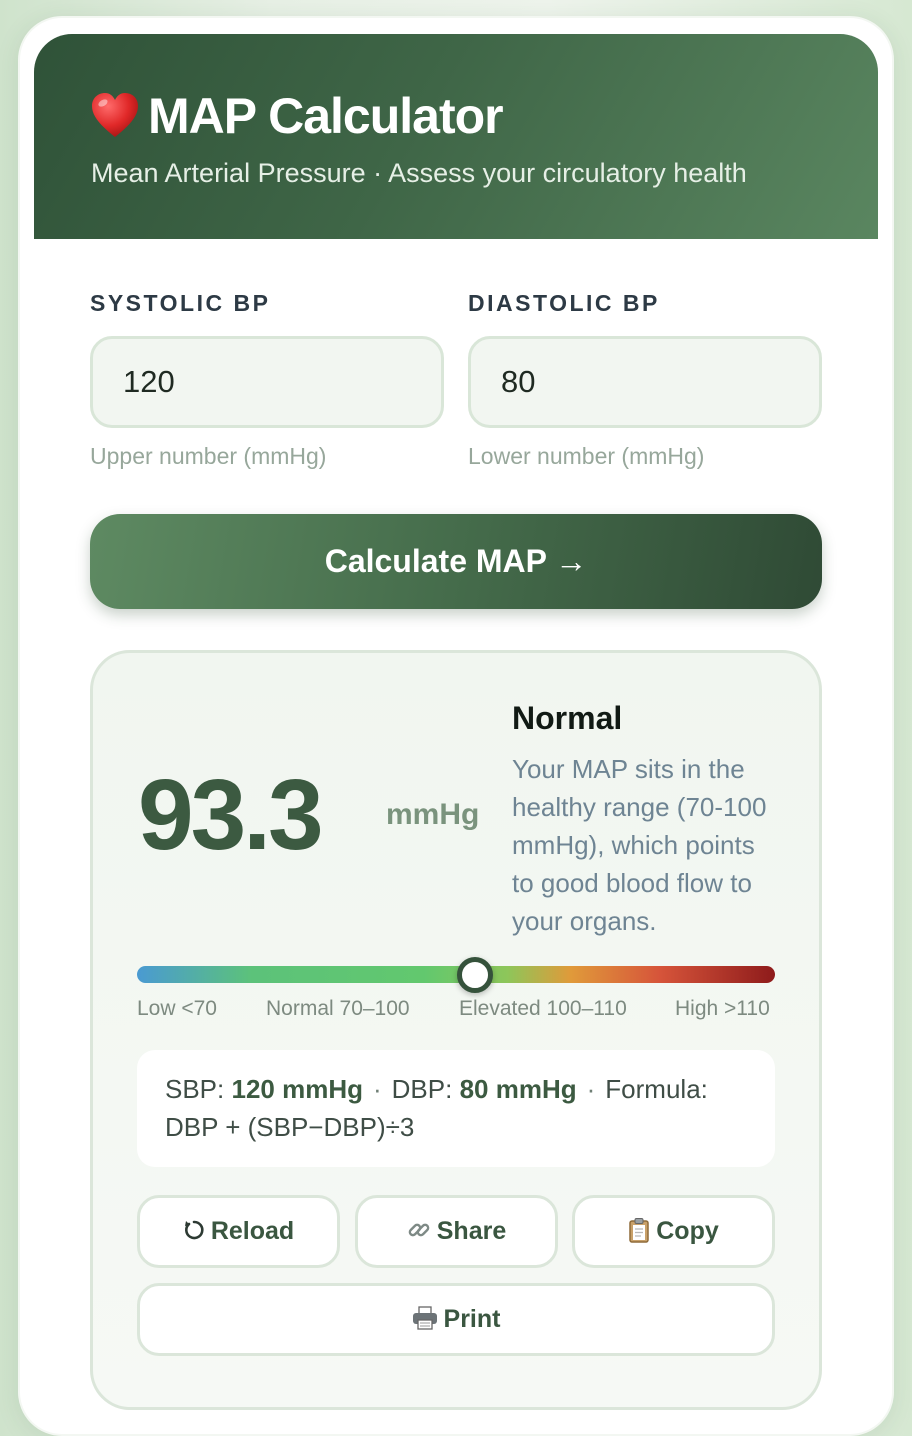 This screenshot has width=912, height=1436. Describe the element at coordinates (456, 561) in the screenshot. I see `calculate-map-button: Calculate MAP →` at that location.